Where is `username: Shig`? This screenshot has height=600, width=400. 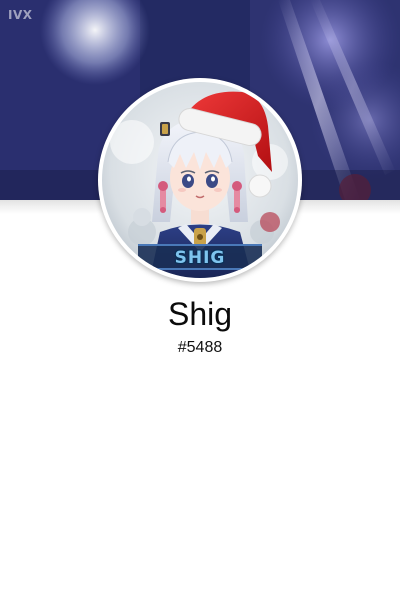 username: Shig is located at coordinates (200, 314).